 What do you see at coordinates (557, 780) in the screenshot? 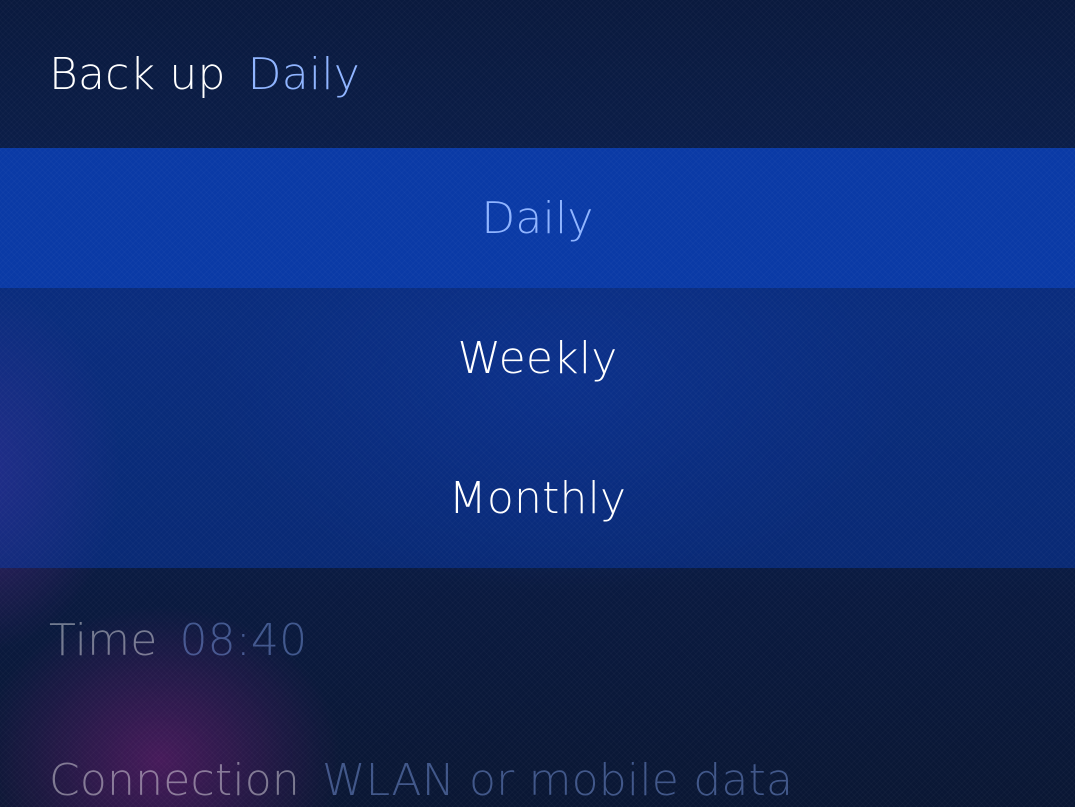
I see `connection-value: WLAN or mobile data` at bounding box center [557, 780].